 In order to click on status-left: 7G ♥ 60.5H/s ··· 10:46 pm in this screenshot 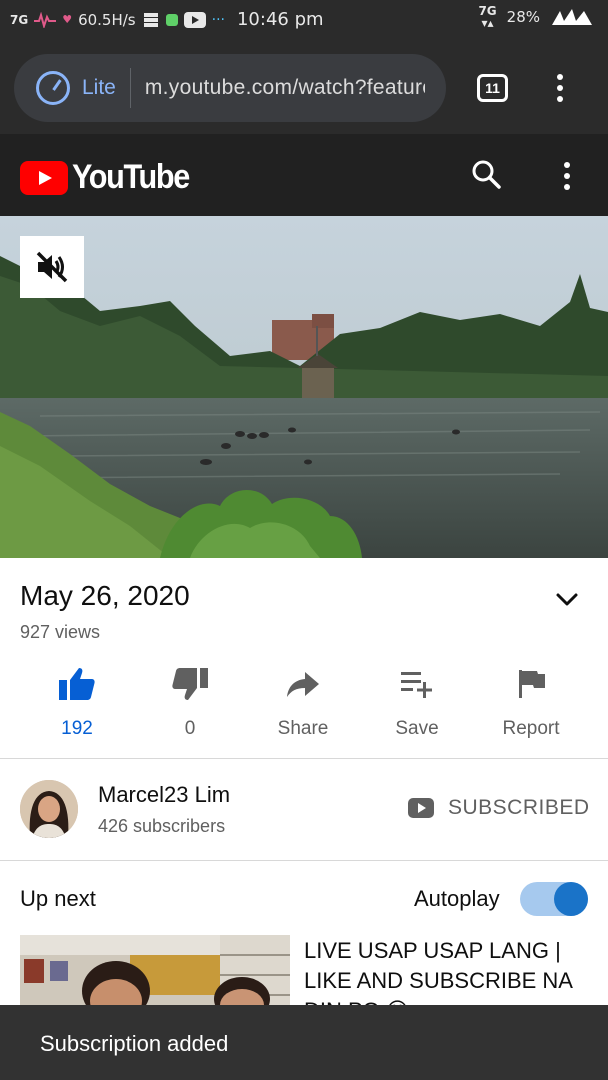, I will do `click(167, 19)`.